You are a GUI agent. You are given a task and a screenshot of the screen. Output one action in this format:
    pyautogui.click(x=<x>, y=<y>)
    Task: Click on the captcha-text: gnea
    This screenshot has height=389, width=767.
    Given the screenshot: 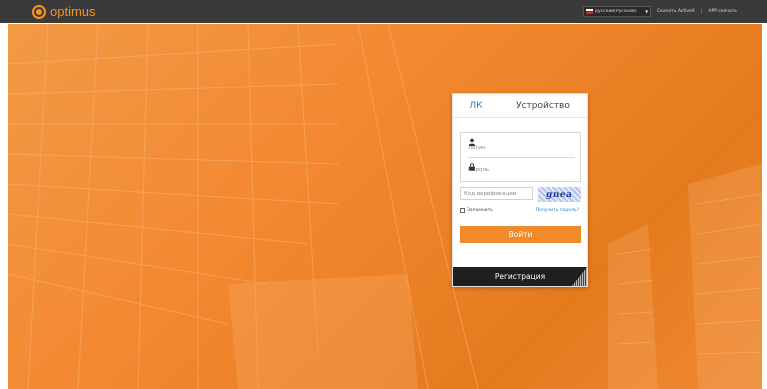 What is the action you would take?
    pyautogui.click(x=559, y=194)
    